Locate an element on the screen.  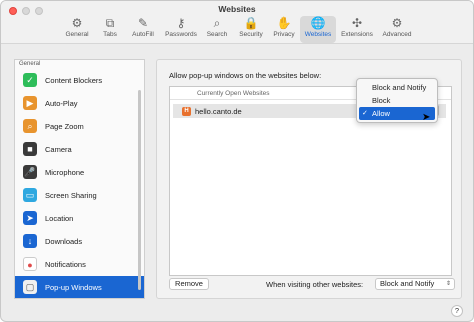
hand-icon: ✋ is located at coordinates (284, 23).